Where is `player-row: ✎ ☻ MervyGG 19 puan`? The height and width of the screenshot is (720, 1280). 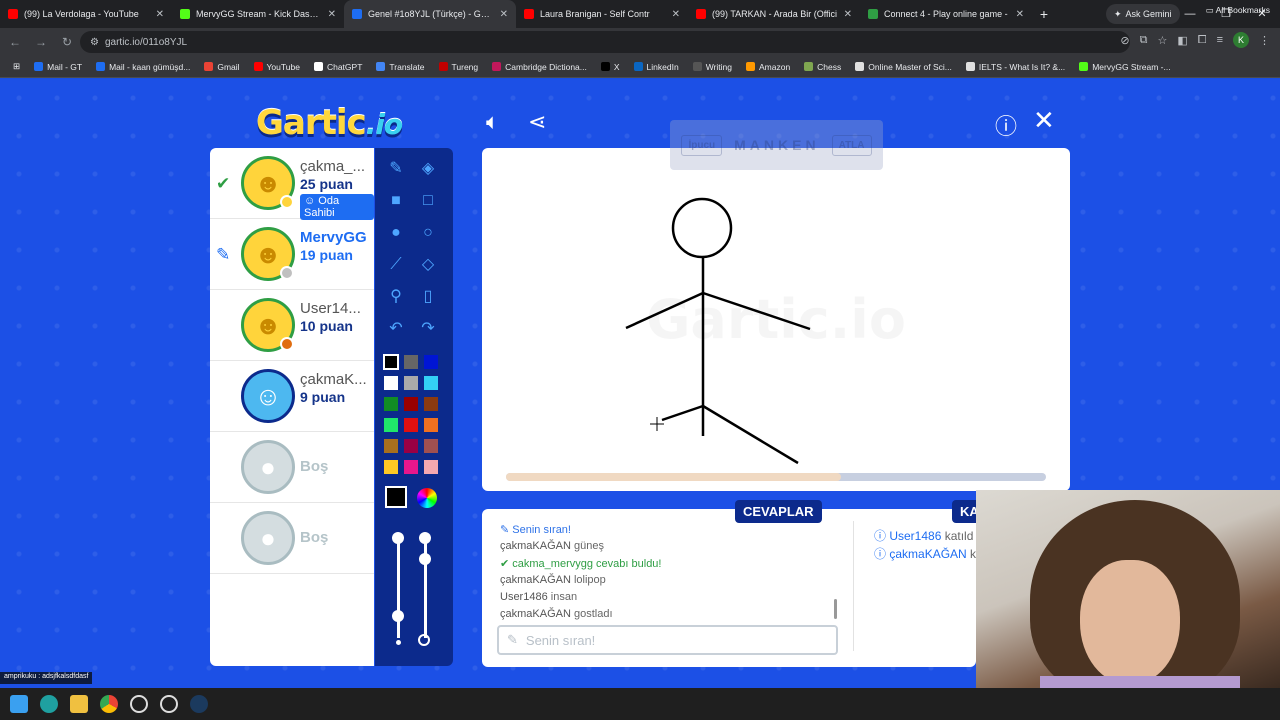 player-row: ✎ ☻ MervyGG 19 puan is located at coordinates (292, 254).